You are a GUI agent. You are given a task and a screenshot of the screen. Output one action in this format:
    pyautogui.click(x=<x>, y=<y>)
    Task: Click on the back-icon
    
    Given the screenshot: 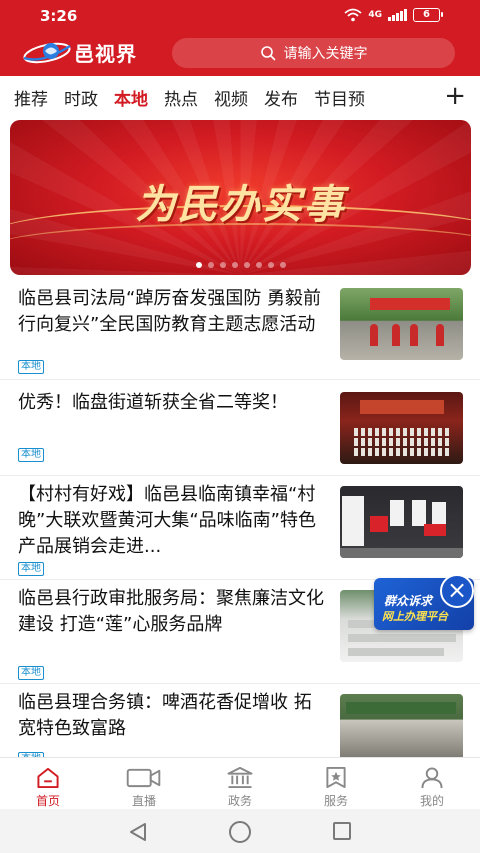 What is the action you would take?
    pyautogui.click(x=138, y=832)
    